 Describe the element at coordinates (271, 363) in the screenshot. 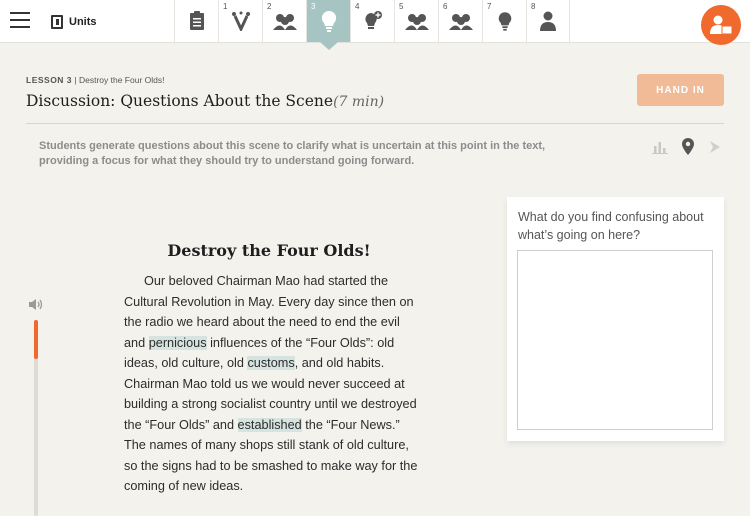

I see `vocab-word-customs: customs` at that location.